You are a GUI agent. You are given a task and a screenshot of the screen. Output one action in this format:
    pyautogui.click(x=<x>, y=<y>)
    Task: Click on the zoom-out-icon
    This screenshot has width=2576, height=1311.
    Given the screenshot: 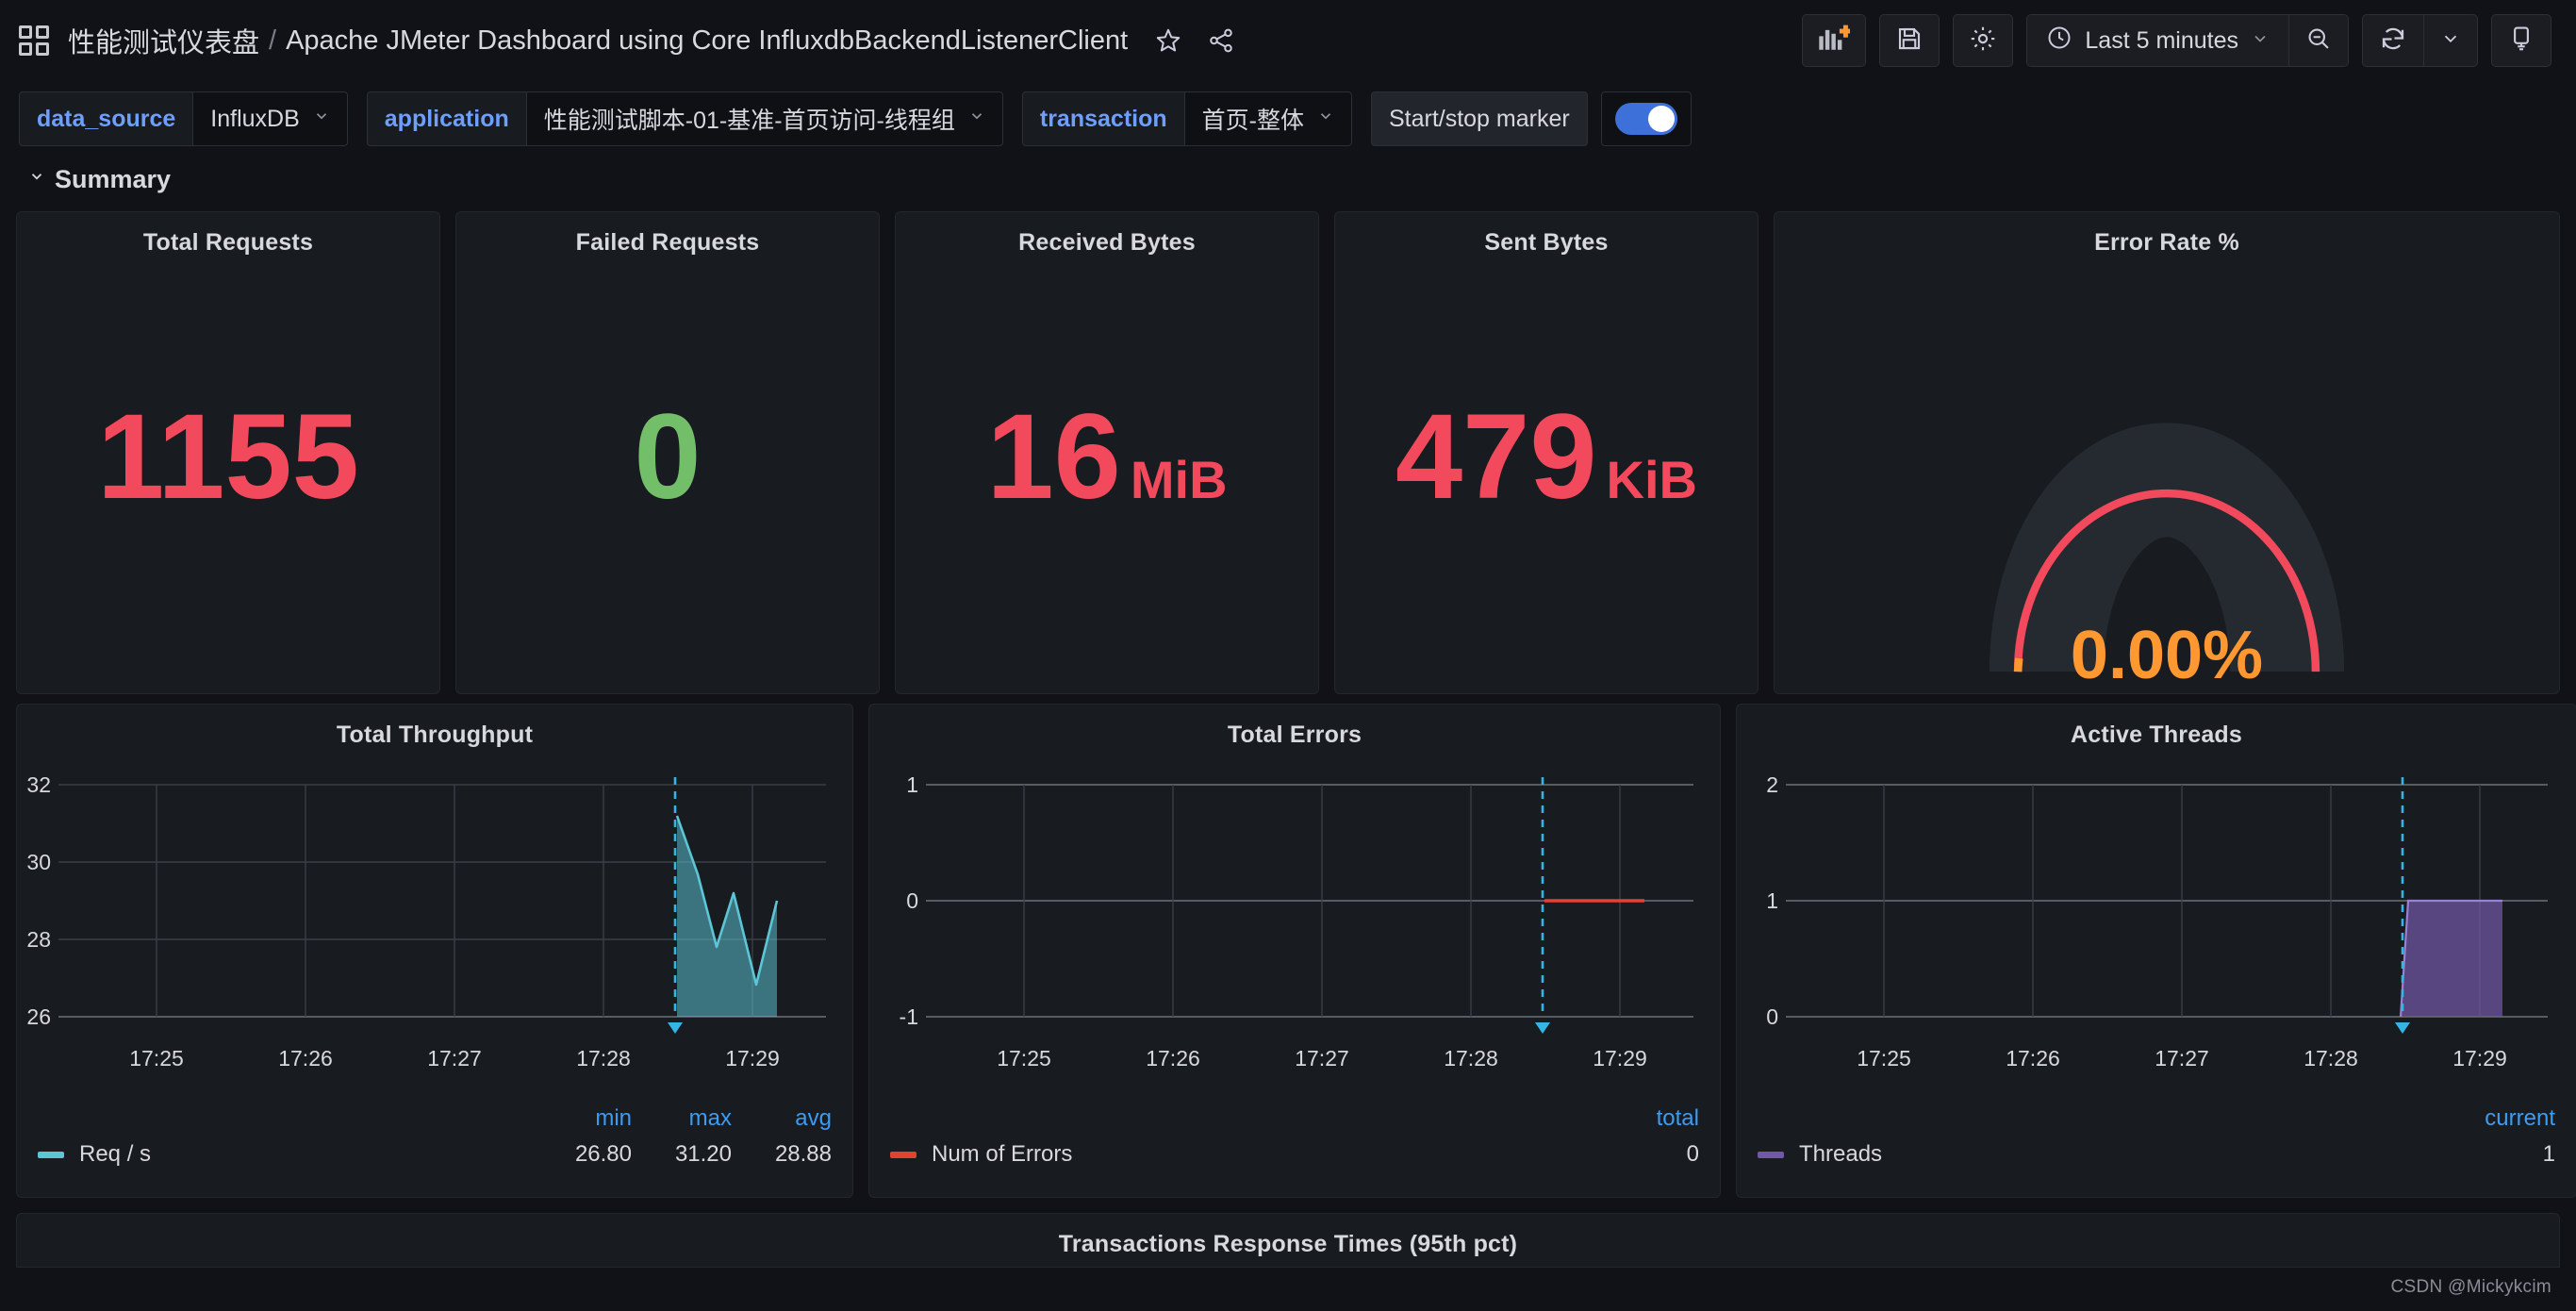 What is the action you would take?
    pyautogui.click(x=2318, y=41)
    